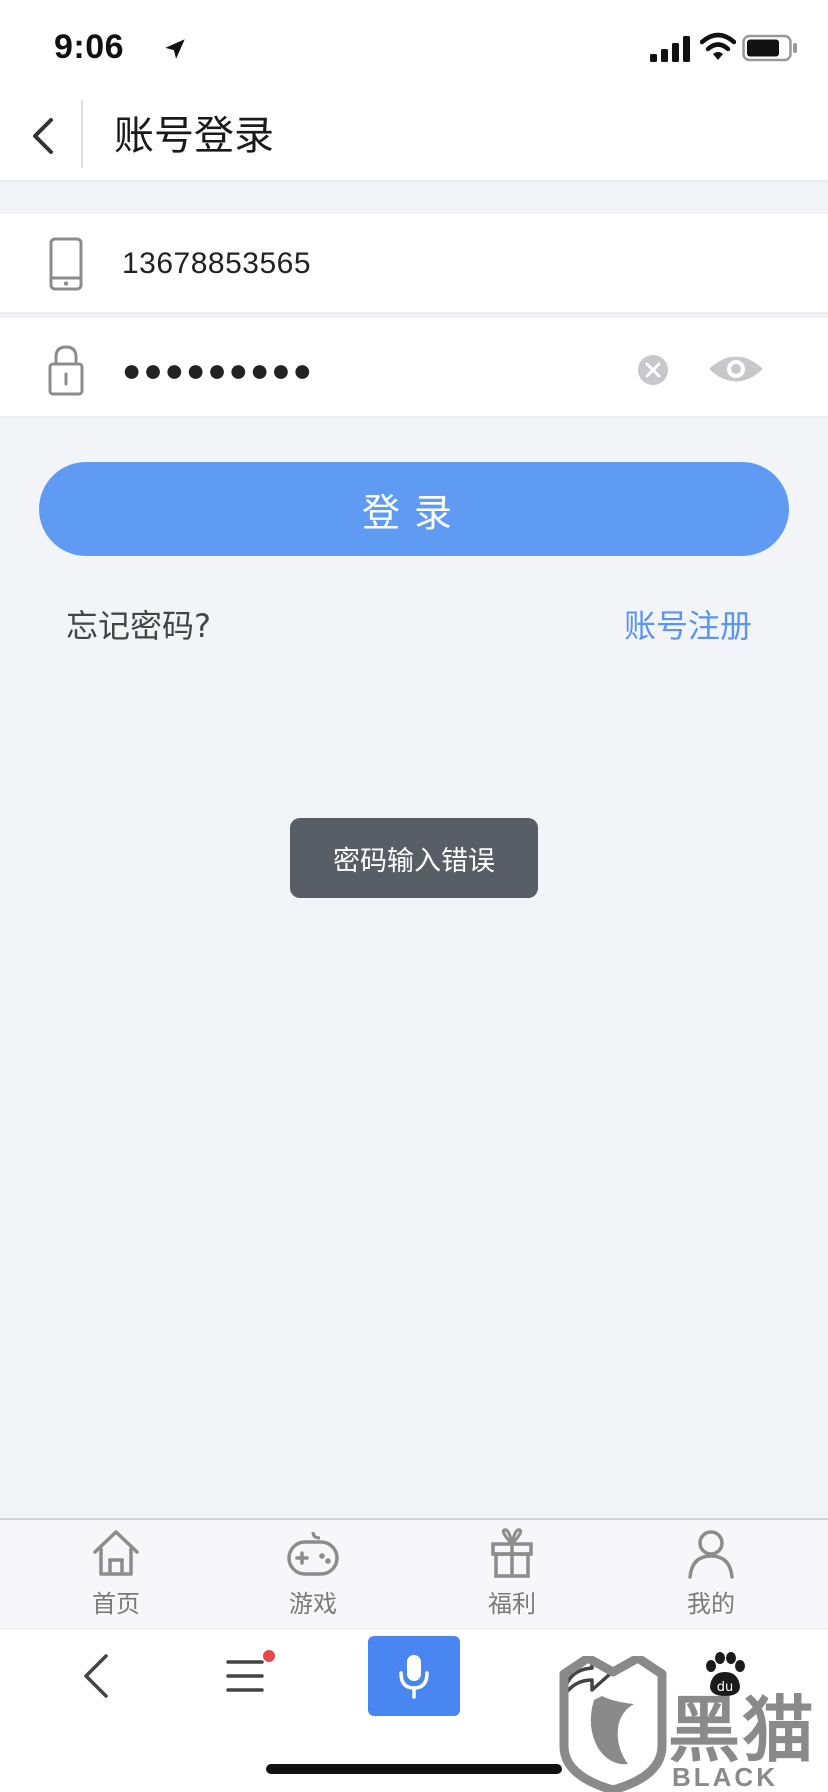 The height and width of the screenshot is (1792, 828). I want to click on watermark-title: 黑猫, so click(742, 1730).